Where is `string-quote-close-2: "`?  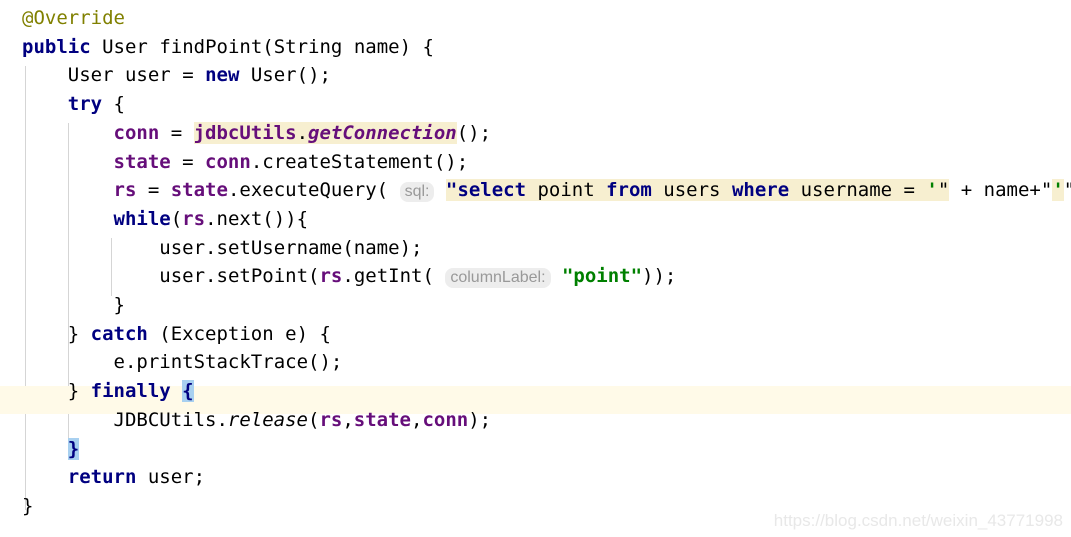 string-quote-close-2: " is located at coordinates (1067, 190).